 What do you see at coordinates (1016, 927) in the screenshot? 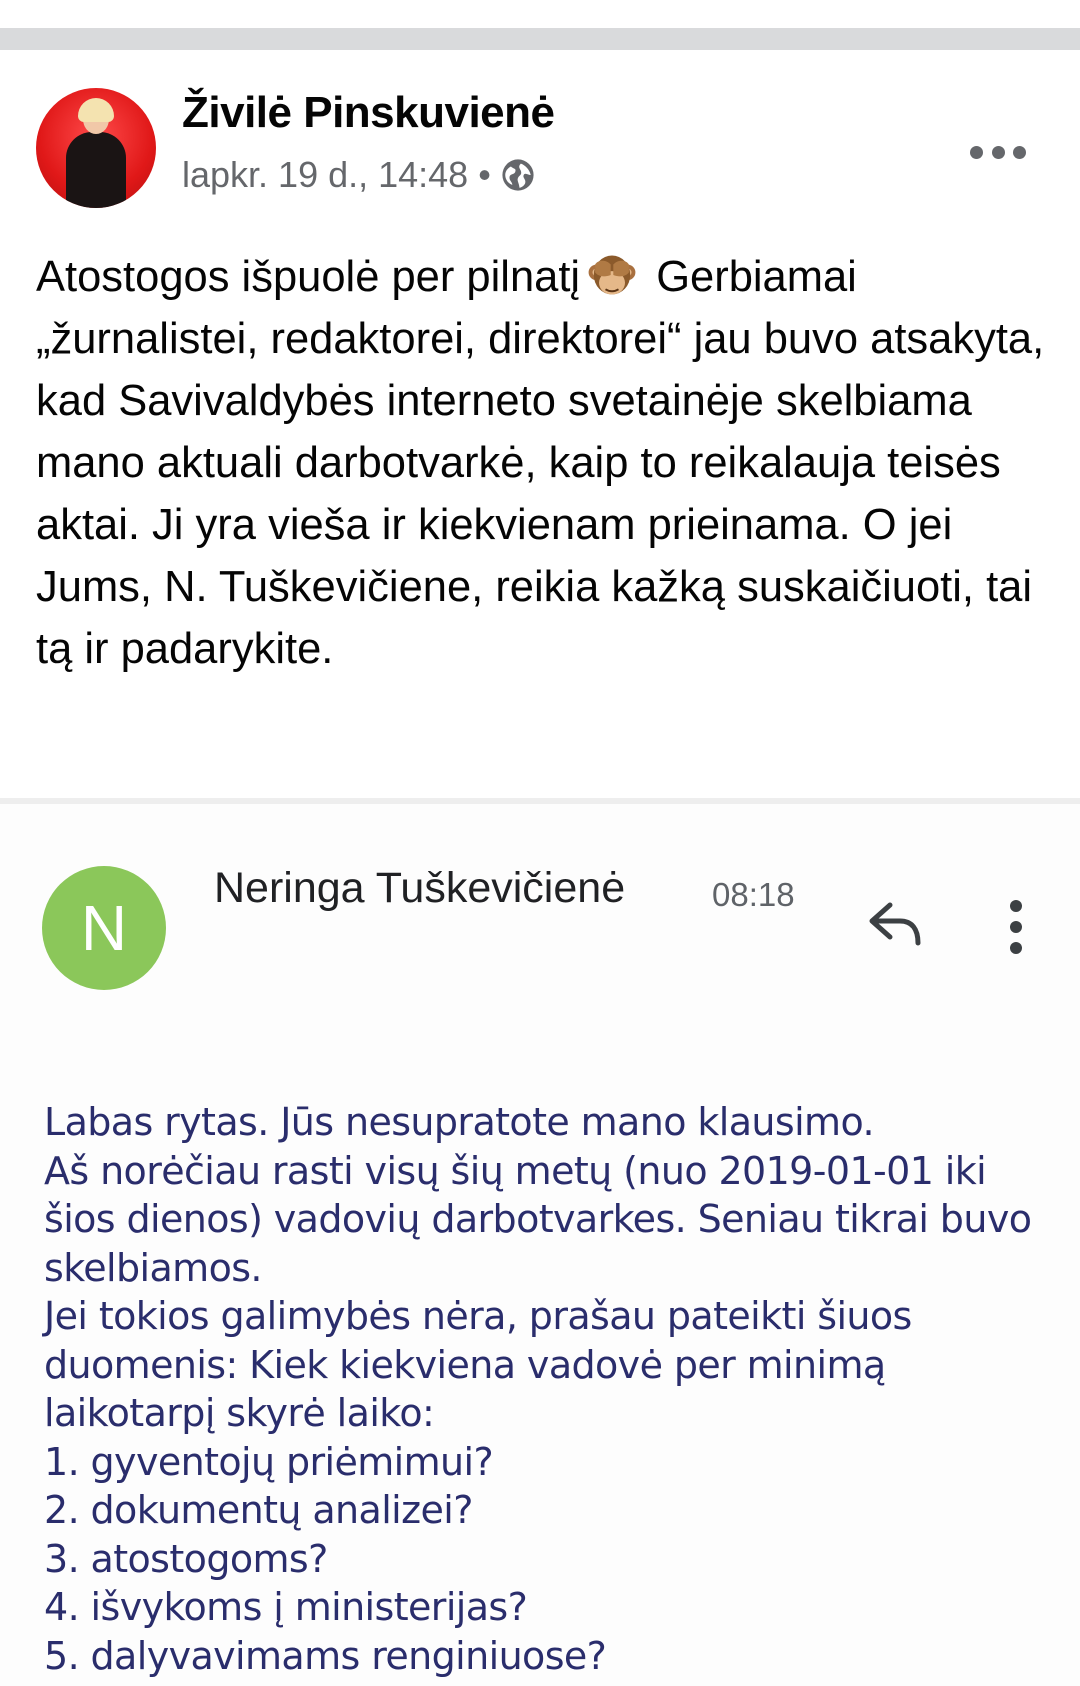
I see `kebab-menu-icon` at bounding box center [1016, 927].